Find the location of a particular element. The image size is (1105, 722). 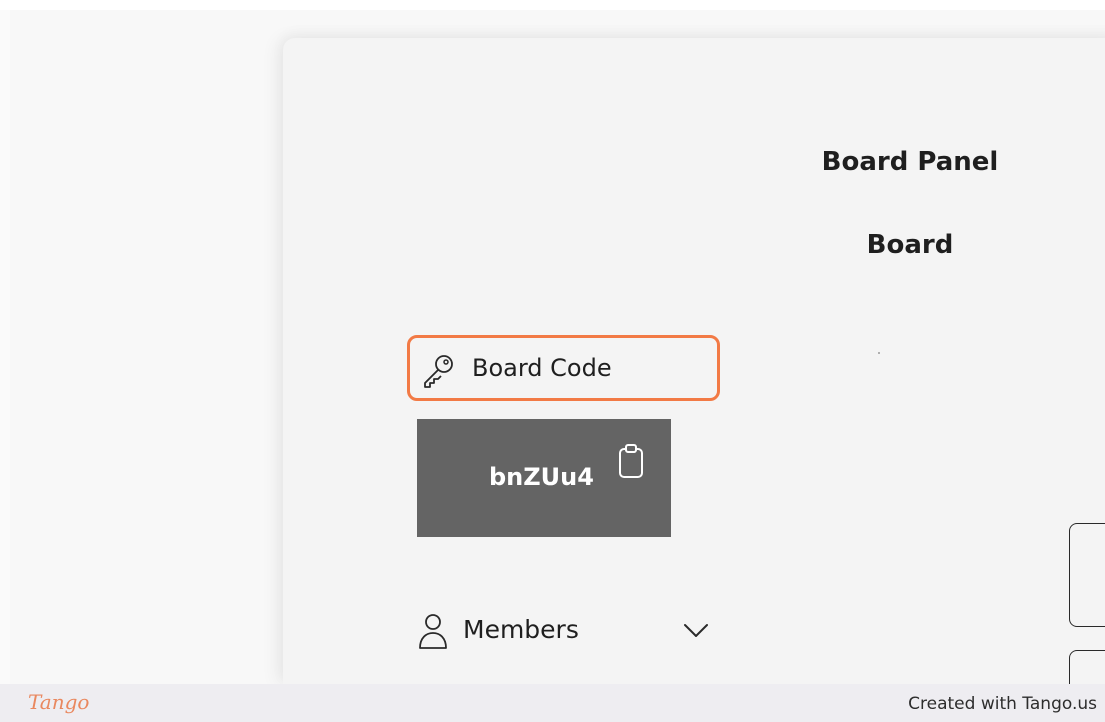

tango-logo: Tango is located at coordinates (58, 702).